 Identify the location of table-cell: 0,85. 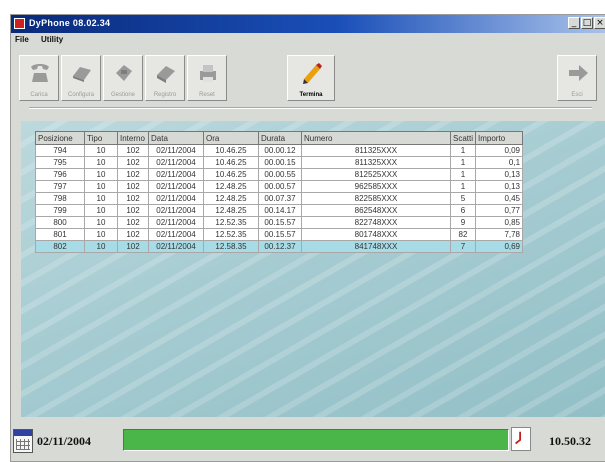
(499, 222).